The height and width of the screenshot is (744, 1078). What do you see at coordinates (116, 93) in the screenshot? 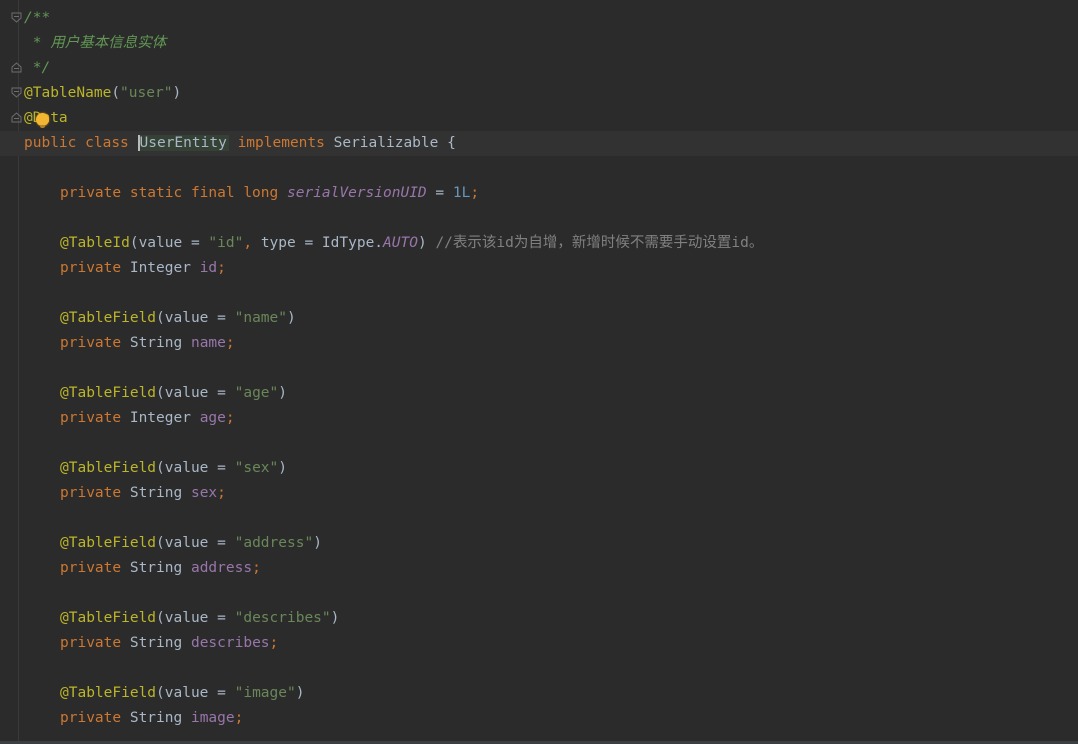
I see `punctuation: (` at bounding box center [116, 93].